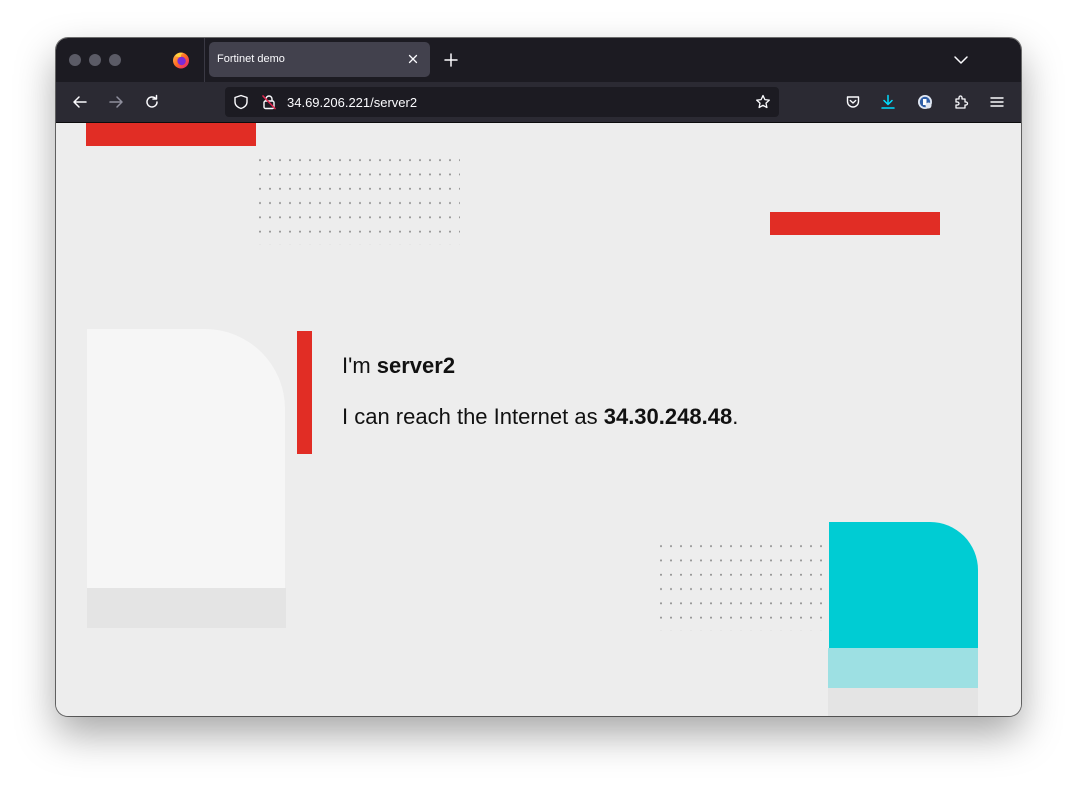 This screenshot has height=791, width=1077. I want to click on forward-arrow-icon, so click(116, 102).